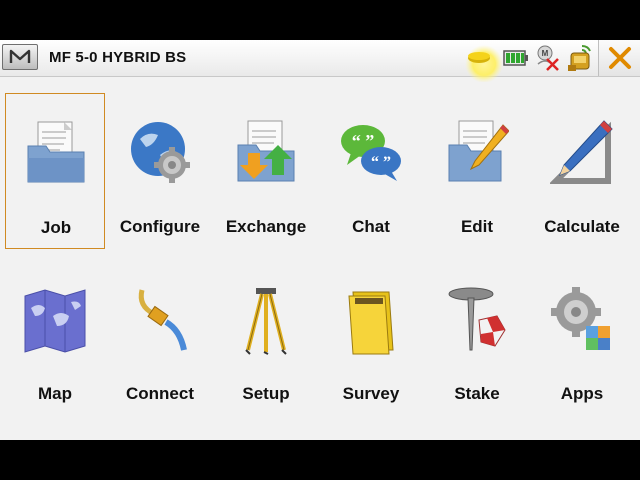  Describe the element at coordinates (266, 321) in the screenshot. I see `tripod-icon` at that location.